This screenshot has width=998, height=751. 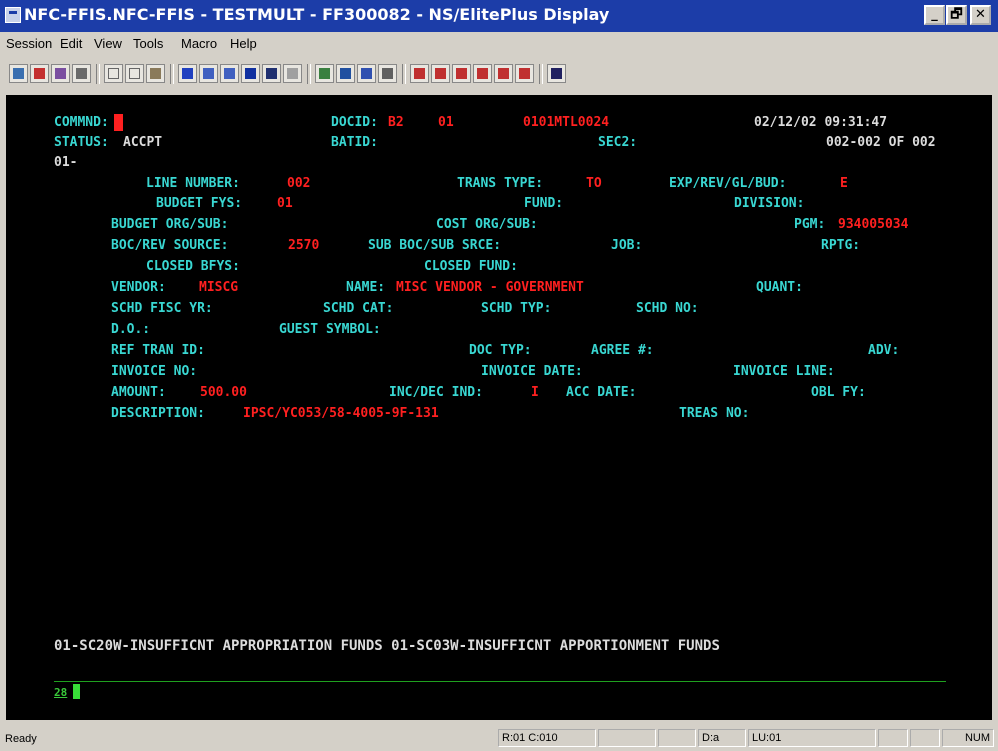 I want to click on schd-fisc-yr-label: SCHD FISC YR:, so click(x=162, y=308).